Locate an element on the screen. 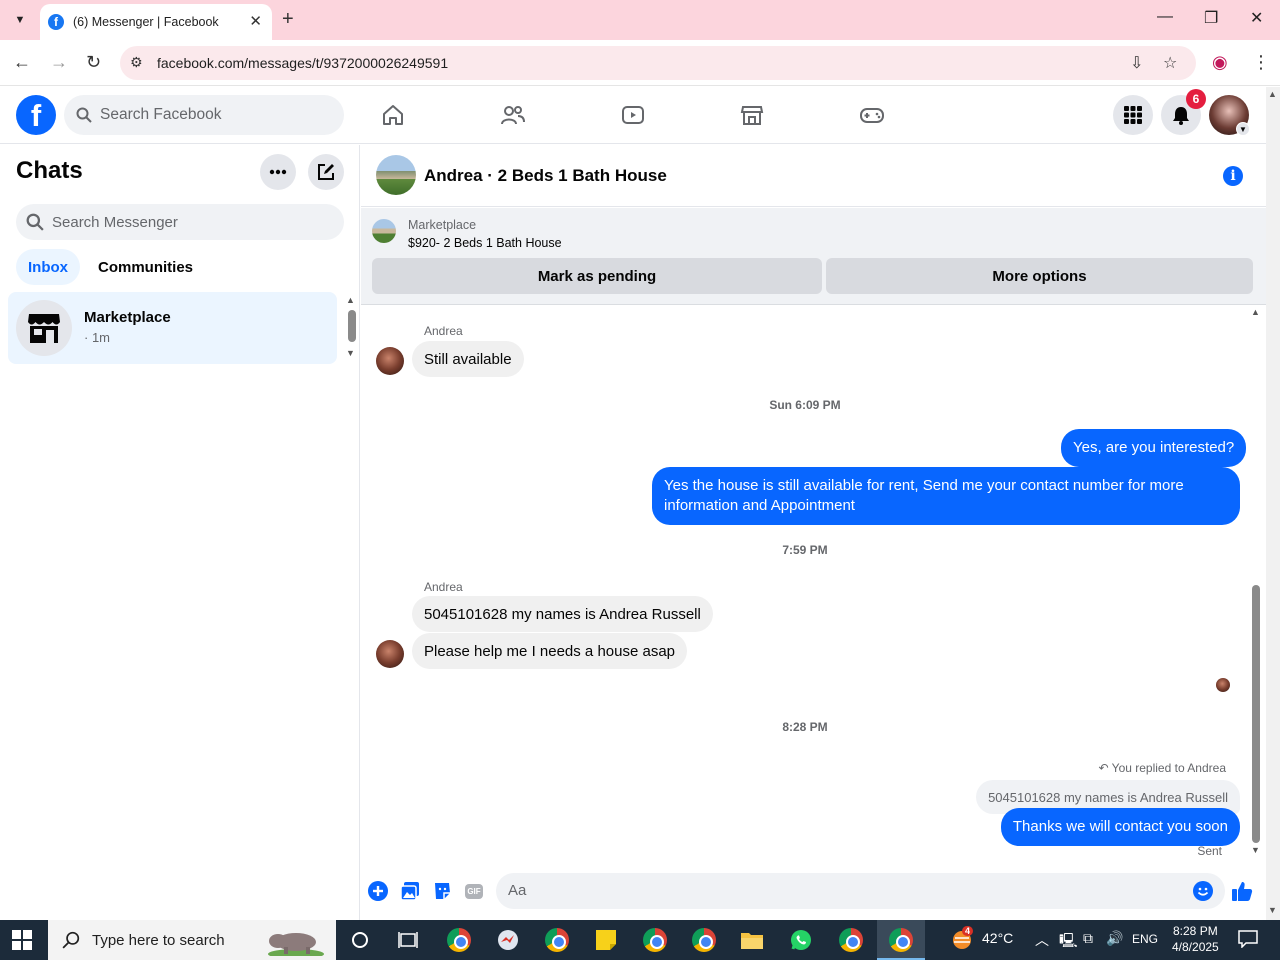 The width and height of the screenshot is (1280, 960). incoming-message: Still available is located at coordinates (468, 359).